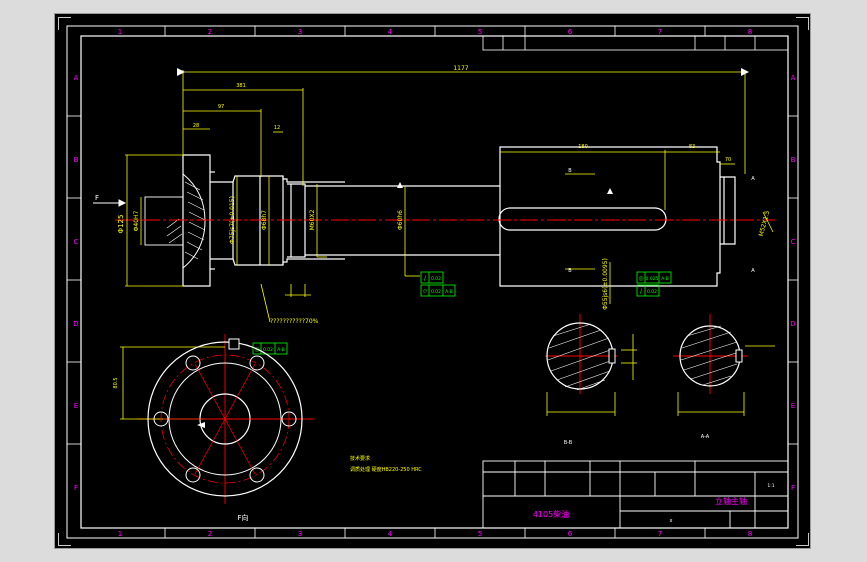 The height and width of the screenshot is (562, 867). Describe the element at coordinates (635, 494) in the screenshot. I see `title-block` at that location.